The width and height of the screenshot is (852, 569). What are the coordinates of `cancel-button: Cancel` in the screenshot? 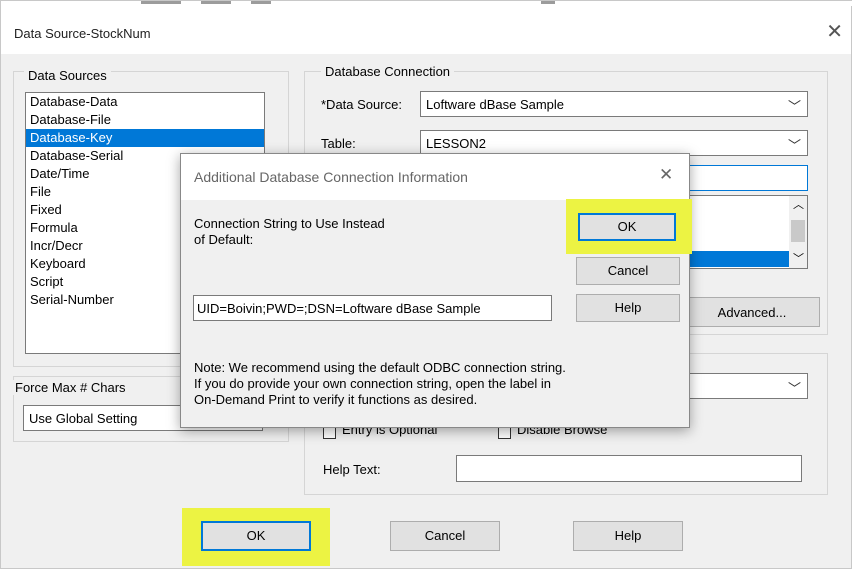 It's located at (445, 536).